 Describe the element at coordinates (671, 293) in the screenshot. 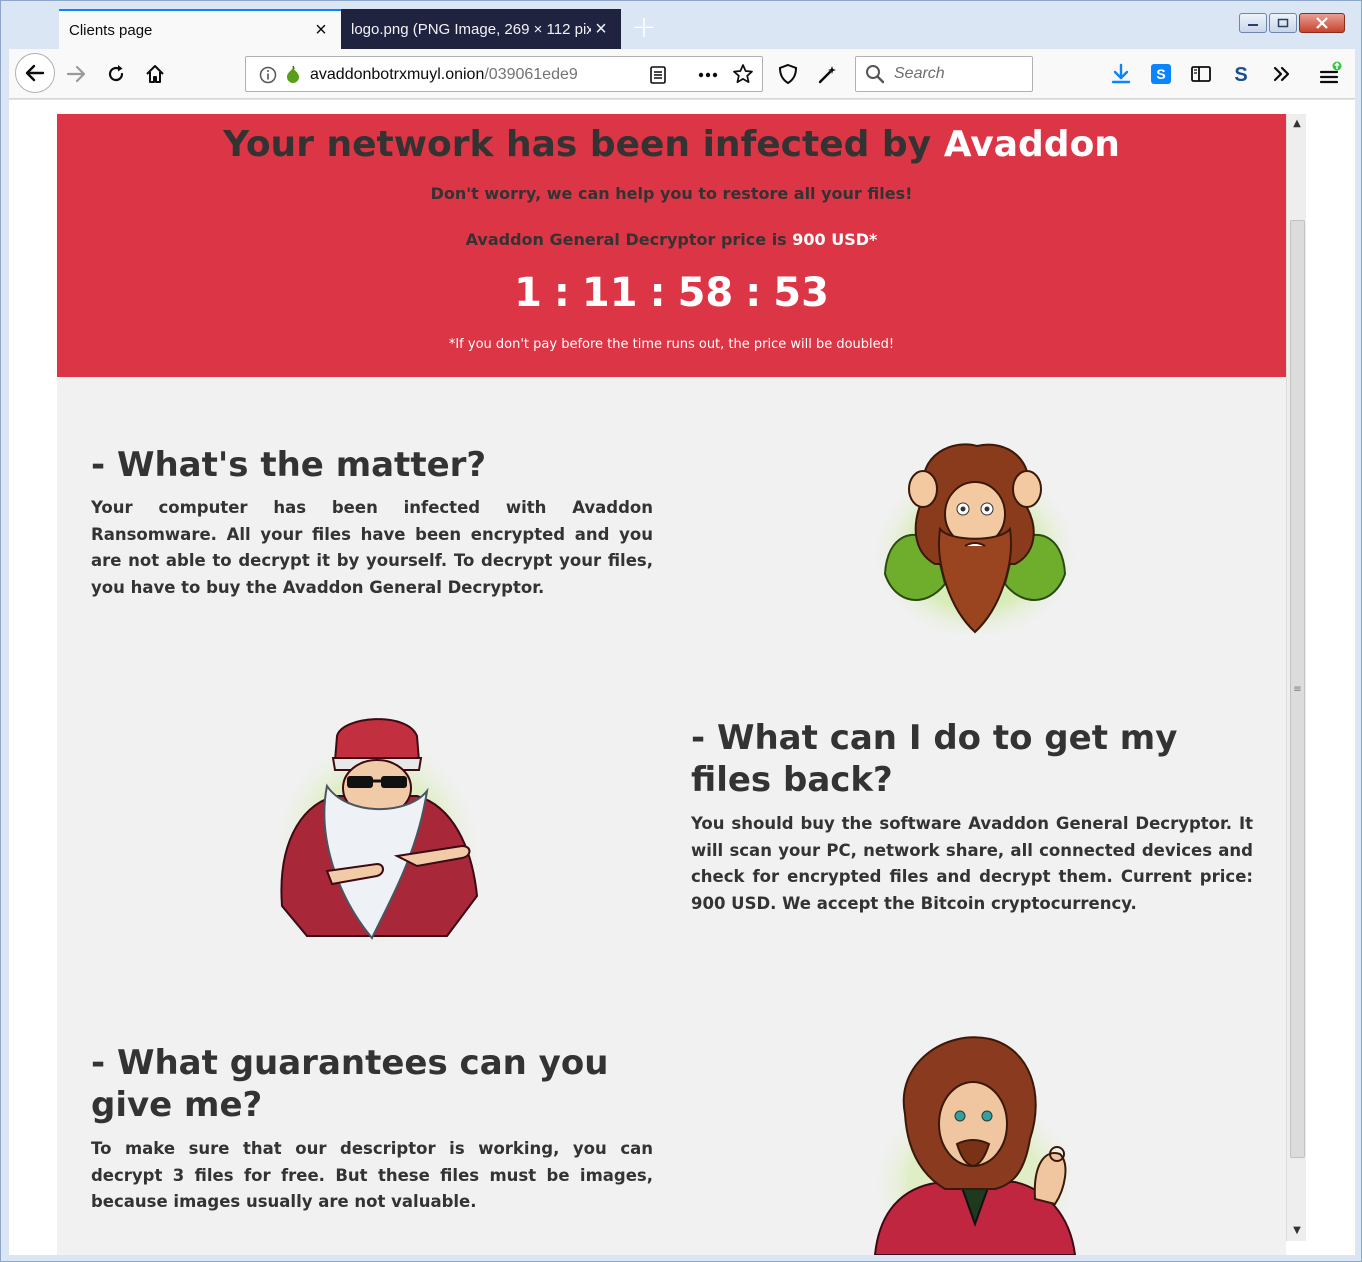

I see `countdown-timer: 1:11:58:53` at that location.